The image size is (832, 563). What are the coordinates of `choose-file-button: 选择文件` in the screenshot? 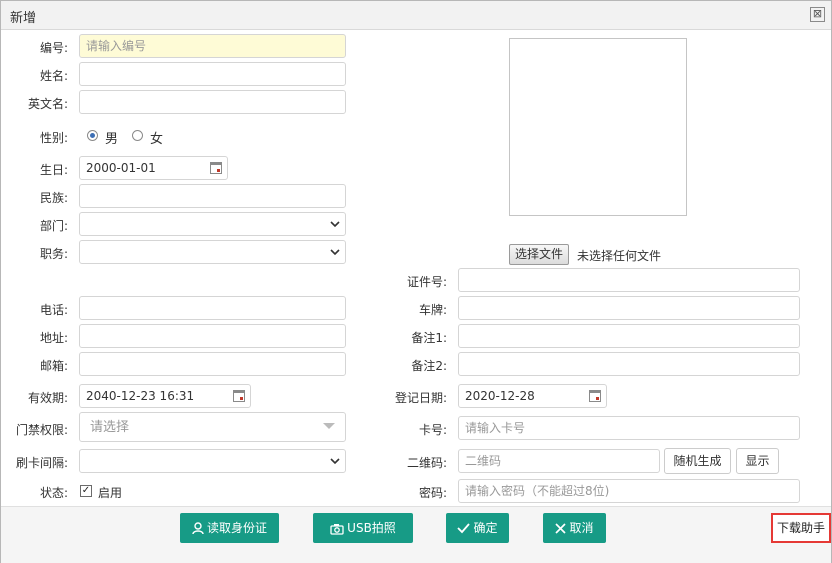 It's located at (539, 254).